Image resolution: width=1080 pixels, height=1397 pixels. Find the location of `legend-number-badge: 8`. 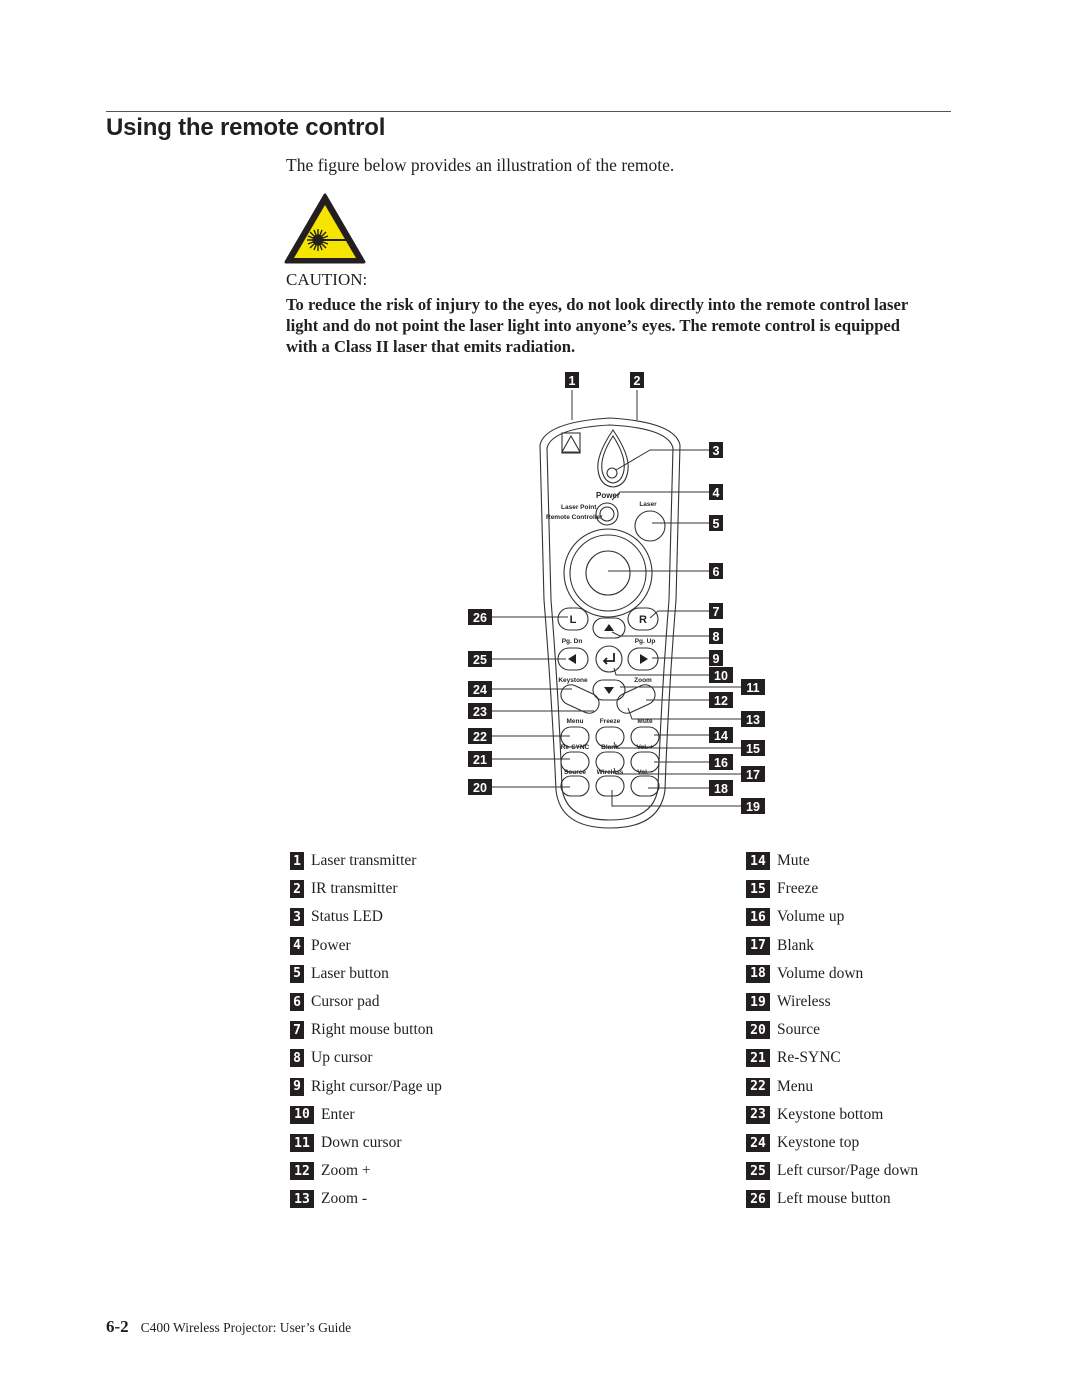

legend-number-badge: 8 is located at coordinates (297, 1058).